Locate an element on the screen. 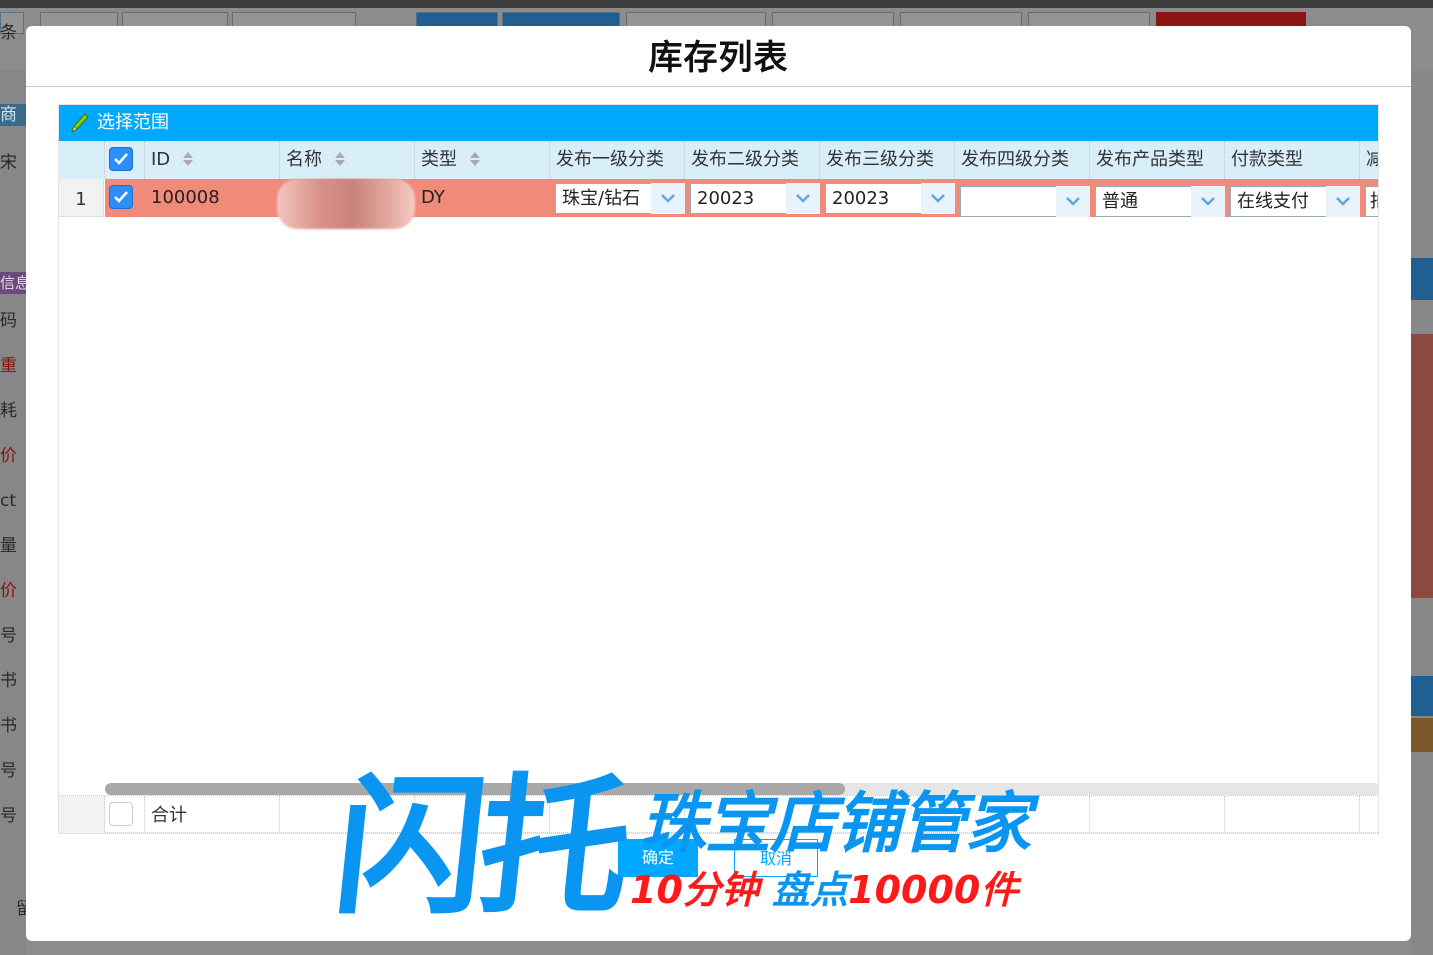 Image resolution: width=1433 pixels, height=955 pixels. header-payment-type: 付款类型 is located at coordinates (1292, 160).